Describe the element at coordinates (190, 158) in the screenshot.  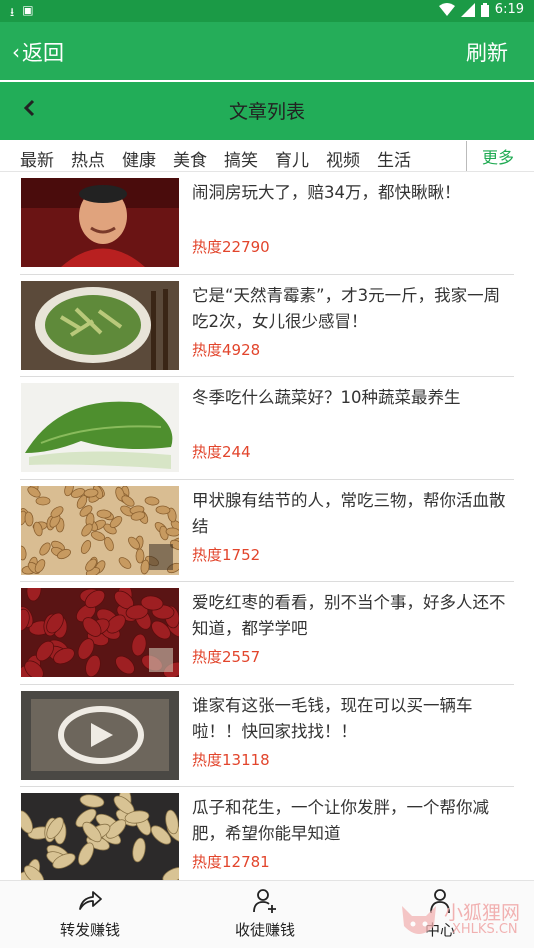
I see `category-tab: 美食` at that location.